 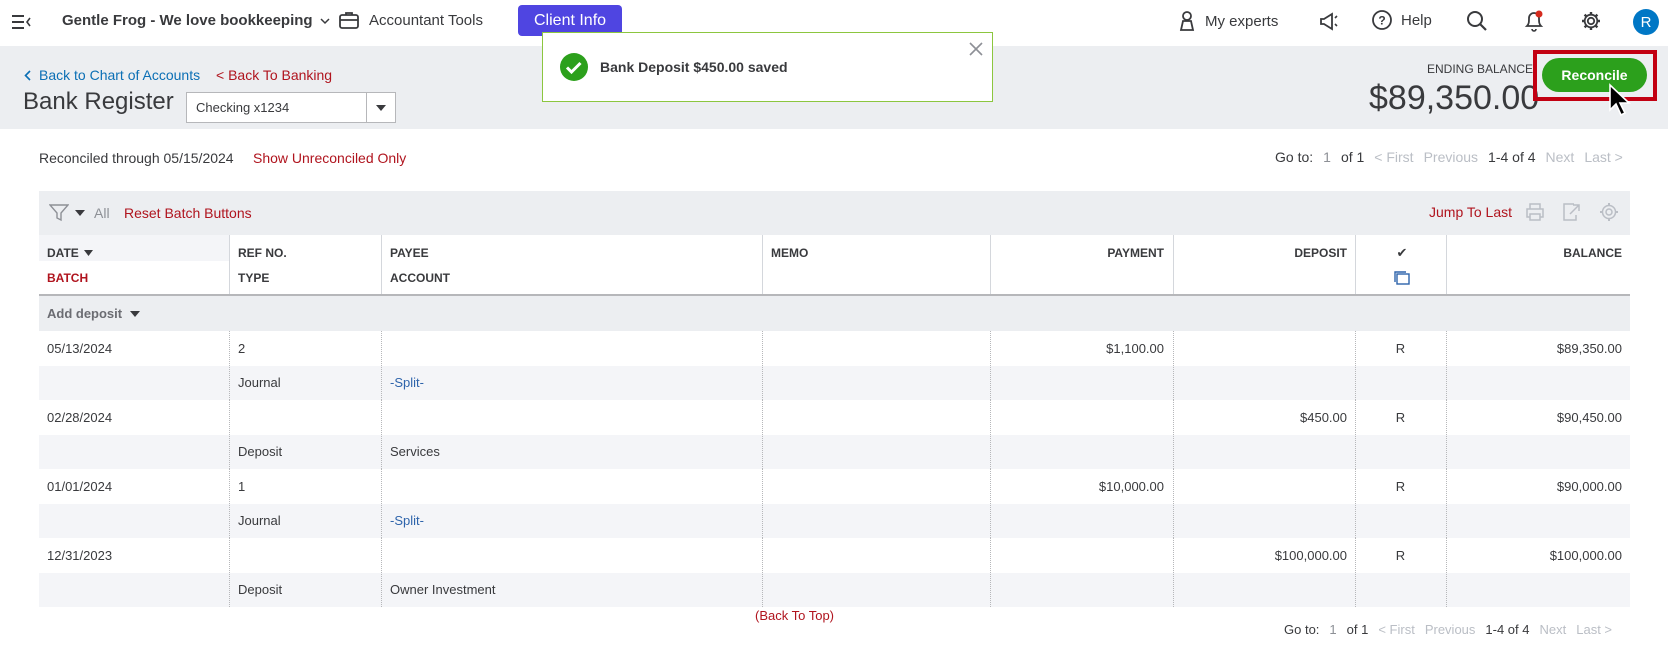 What do you see at coordinates (102, 213) in the screenshot?
I see `filter-all-label: All` at bounding box center [102, 213].